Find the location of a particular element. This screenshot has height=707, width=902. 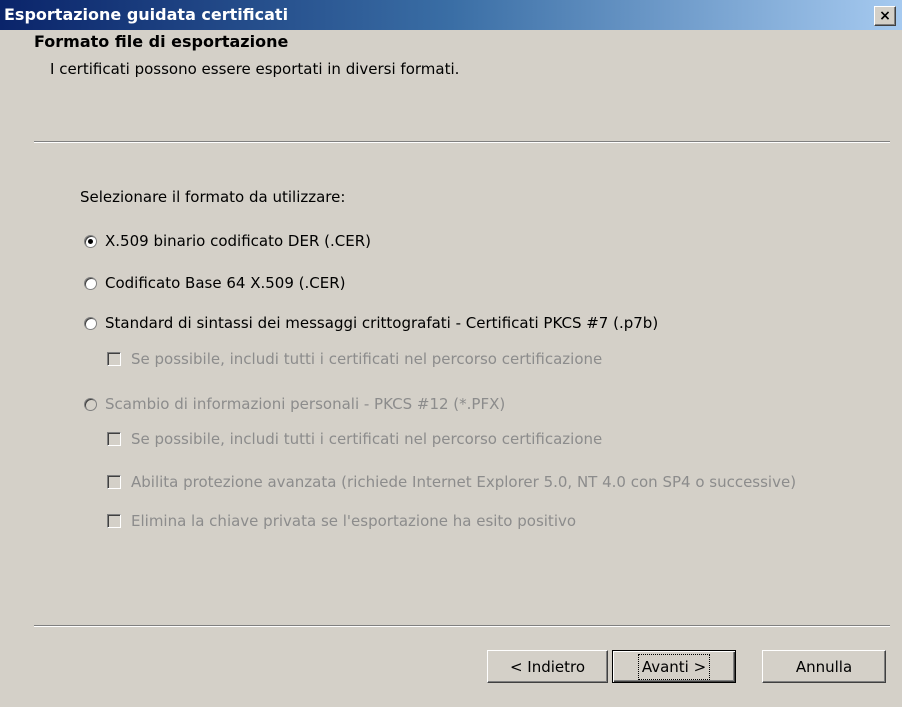

radio-der-button is located at coordinates (90, 241).